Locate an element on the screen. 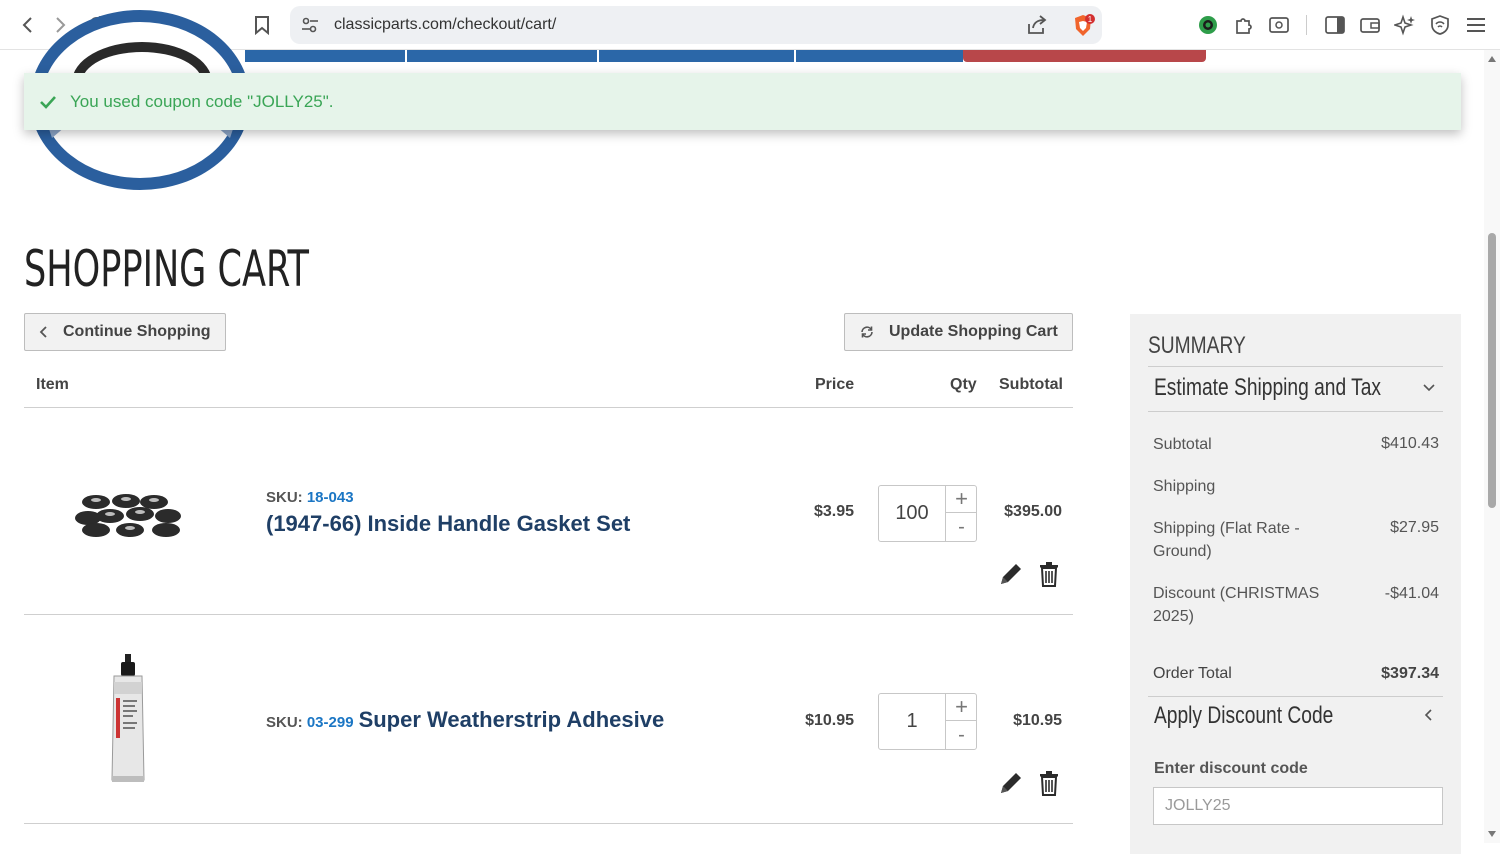  item-price: $3.95 is located at coordinates (833, 511).